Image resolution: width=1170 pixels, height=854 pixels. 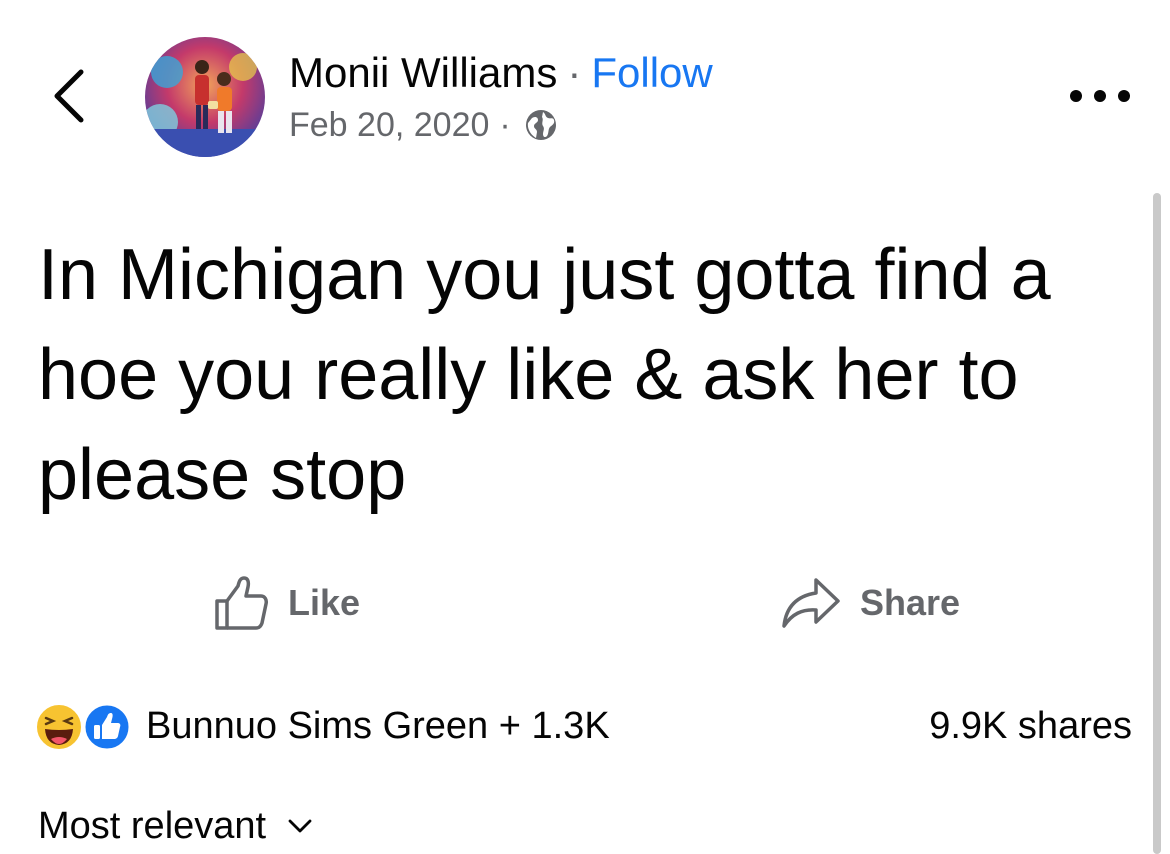 What do you see at coordinates (651, 73) in the screenshot?
I see `follow-button: Follow` at bounding box center [651, 73].